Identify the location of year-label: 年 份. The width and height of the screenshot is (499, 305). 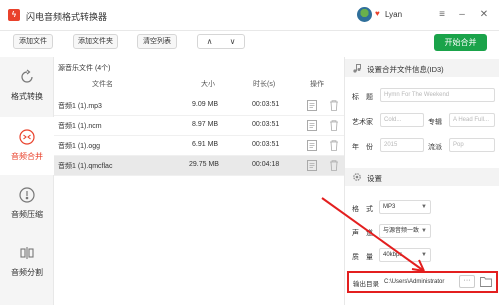
(362, 147).